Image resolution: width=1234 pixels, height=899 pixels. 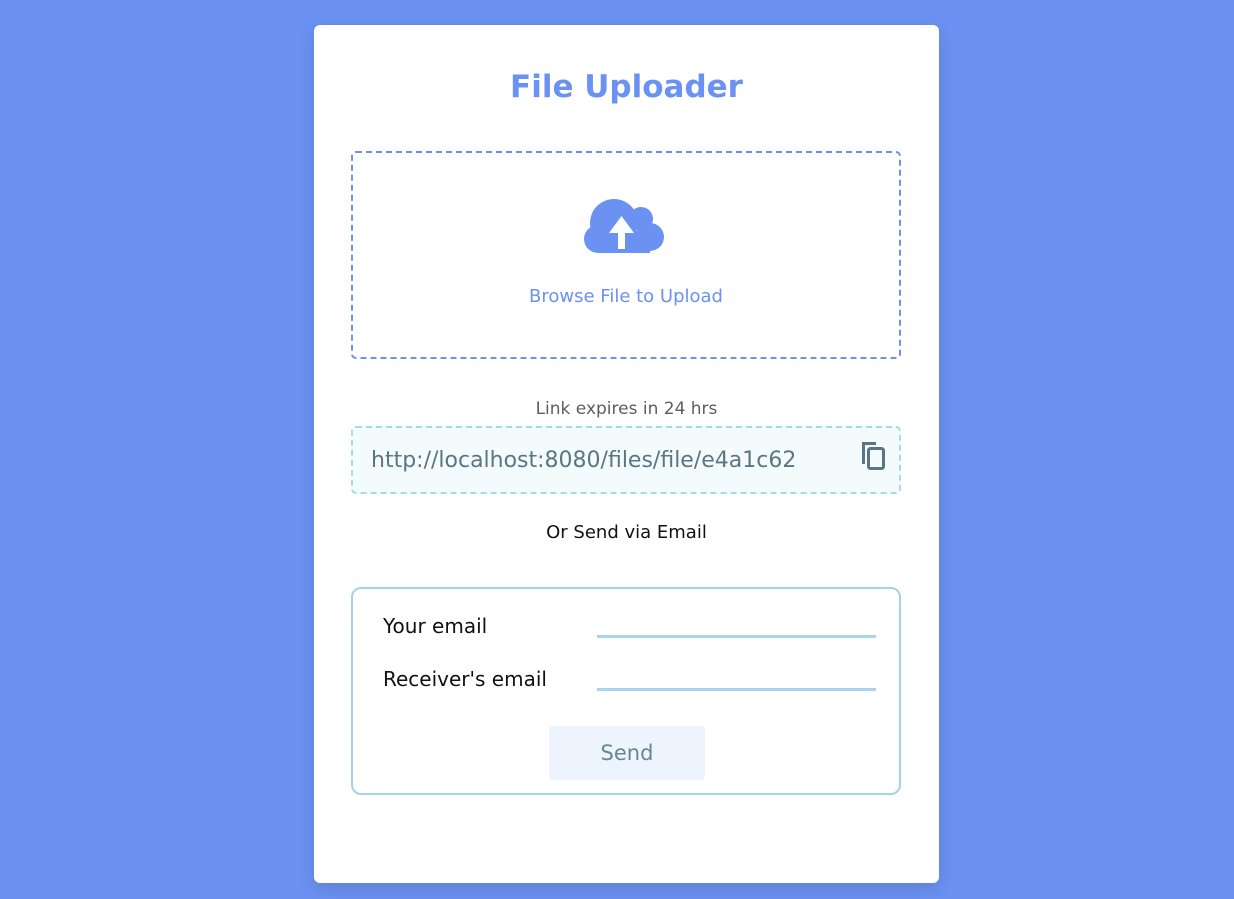 What do you see at coordinates (736, 677) in the screenshot?
I see `receiver-email-input` at bounding box center [736, 677].